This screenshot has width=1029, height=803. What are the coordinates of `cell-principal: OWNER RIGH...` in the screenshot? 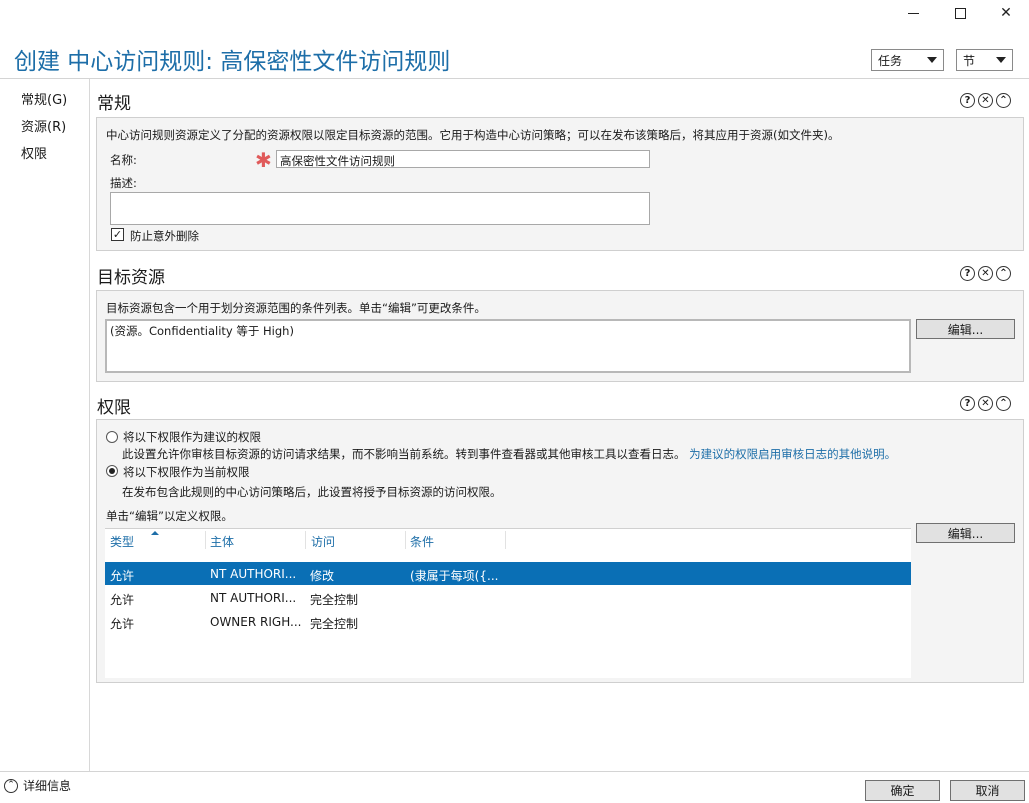 It's located at (256, 622).